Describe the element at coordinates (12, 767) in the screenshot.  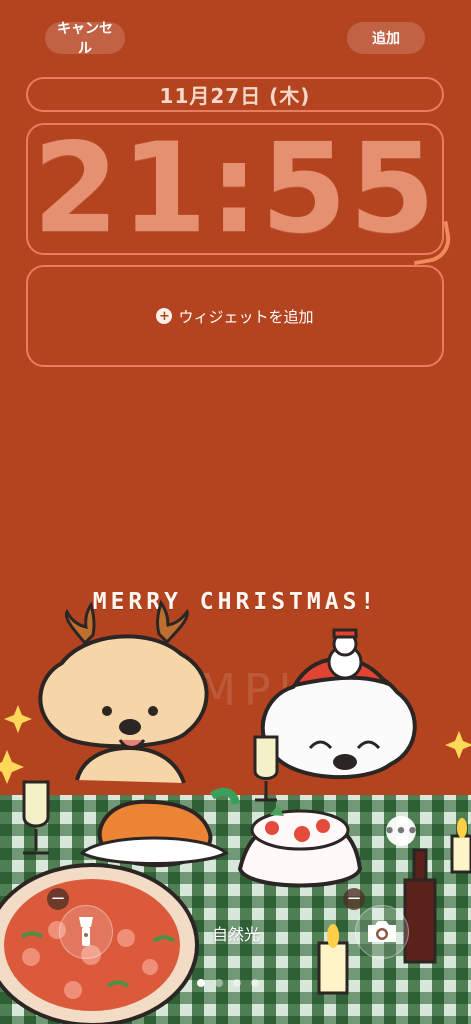
I see `sparkle-far-left` at that location.